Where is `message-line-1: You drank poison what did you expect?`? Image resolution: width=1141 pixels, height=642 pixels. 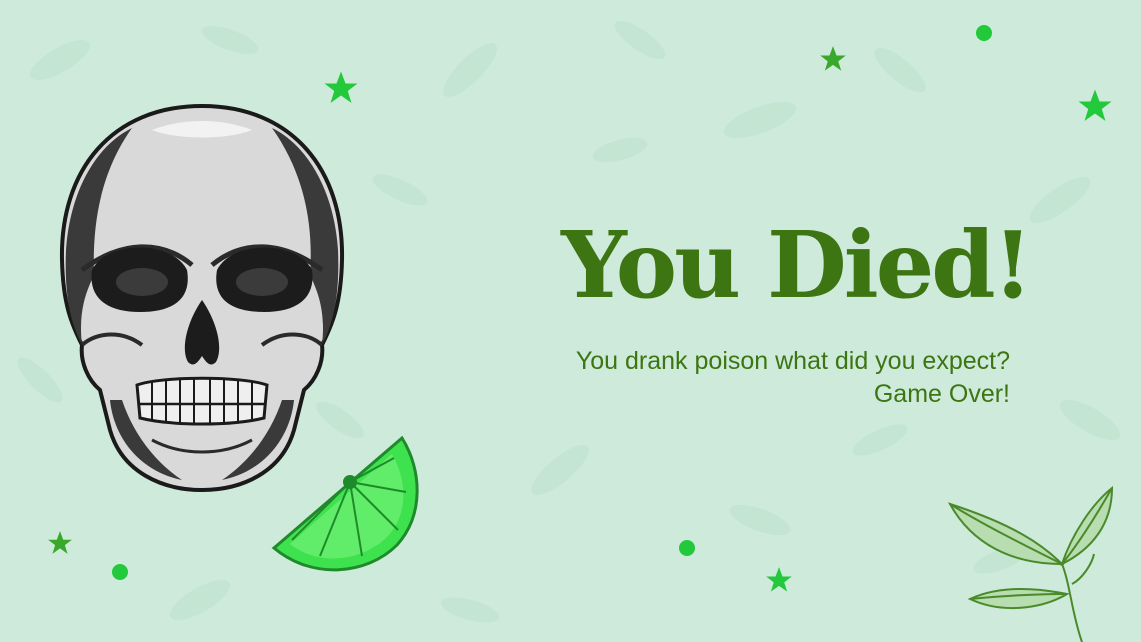
message-line-1: You drank poison what did you expect? is located at coordinates (792, 361).